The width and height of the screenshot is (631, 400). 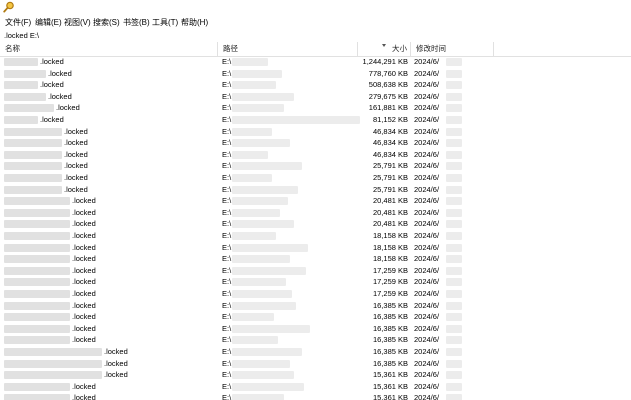 What do you see at coordinates (315, 74) in the screenshot?
I see `table-row: .locked E:\ 778,760 KB 2024/6/` at bounding box center [315, 74].